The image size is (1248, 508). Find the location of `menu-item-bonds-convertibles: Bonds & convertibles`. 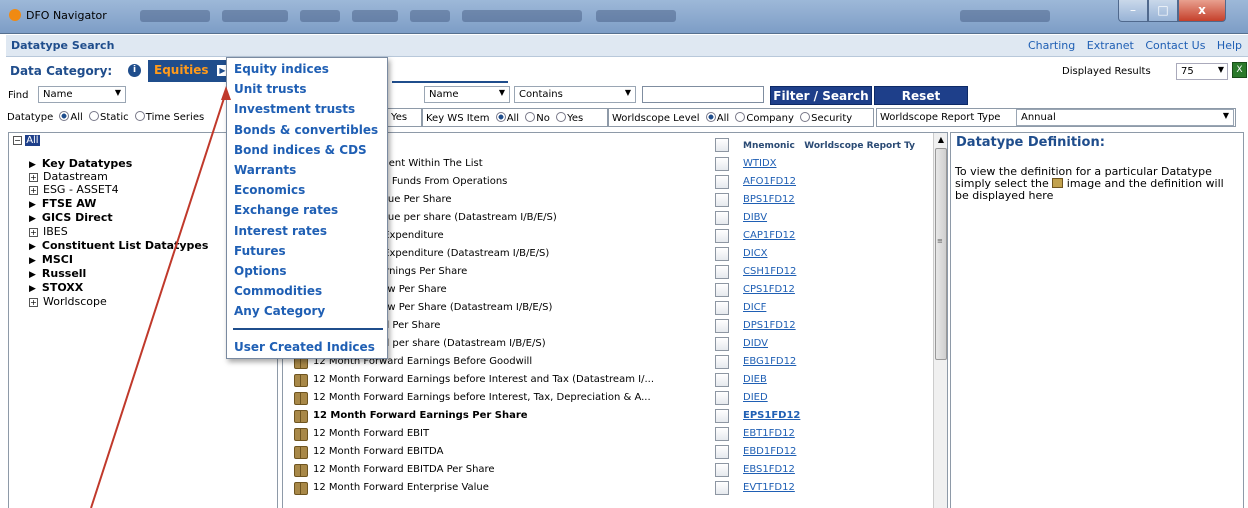

menu-item-bonds-convertibles: Bonds & convertibles is located at coordinates (306, 130).